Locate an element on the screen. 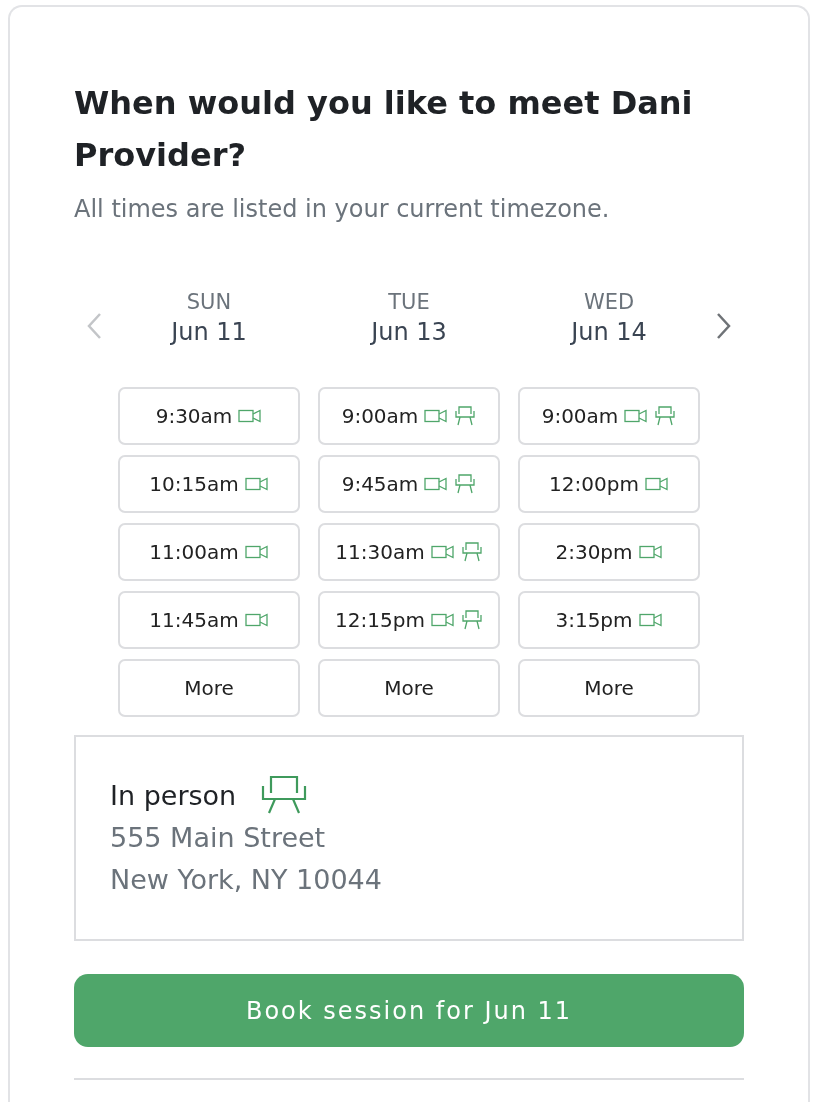 This screenshot has height=1102, width=818. time-slot-button: 3:15pm is located at coordinates (609, 620).